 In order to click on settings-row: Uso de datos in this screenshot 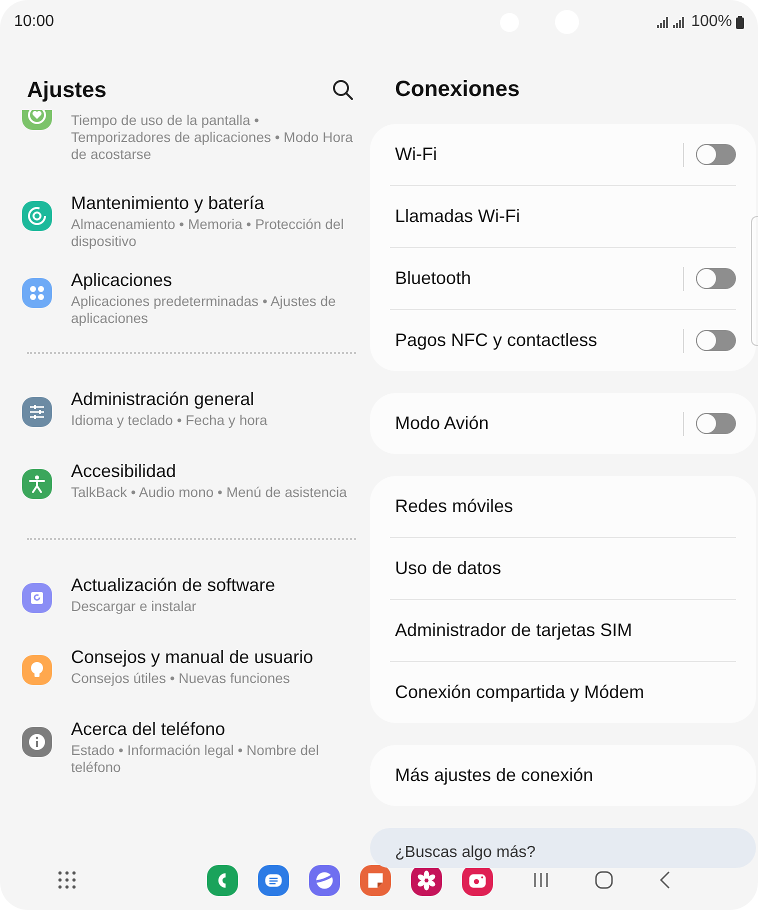, I will do `click(563, 568)`.